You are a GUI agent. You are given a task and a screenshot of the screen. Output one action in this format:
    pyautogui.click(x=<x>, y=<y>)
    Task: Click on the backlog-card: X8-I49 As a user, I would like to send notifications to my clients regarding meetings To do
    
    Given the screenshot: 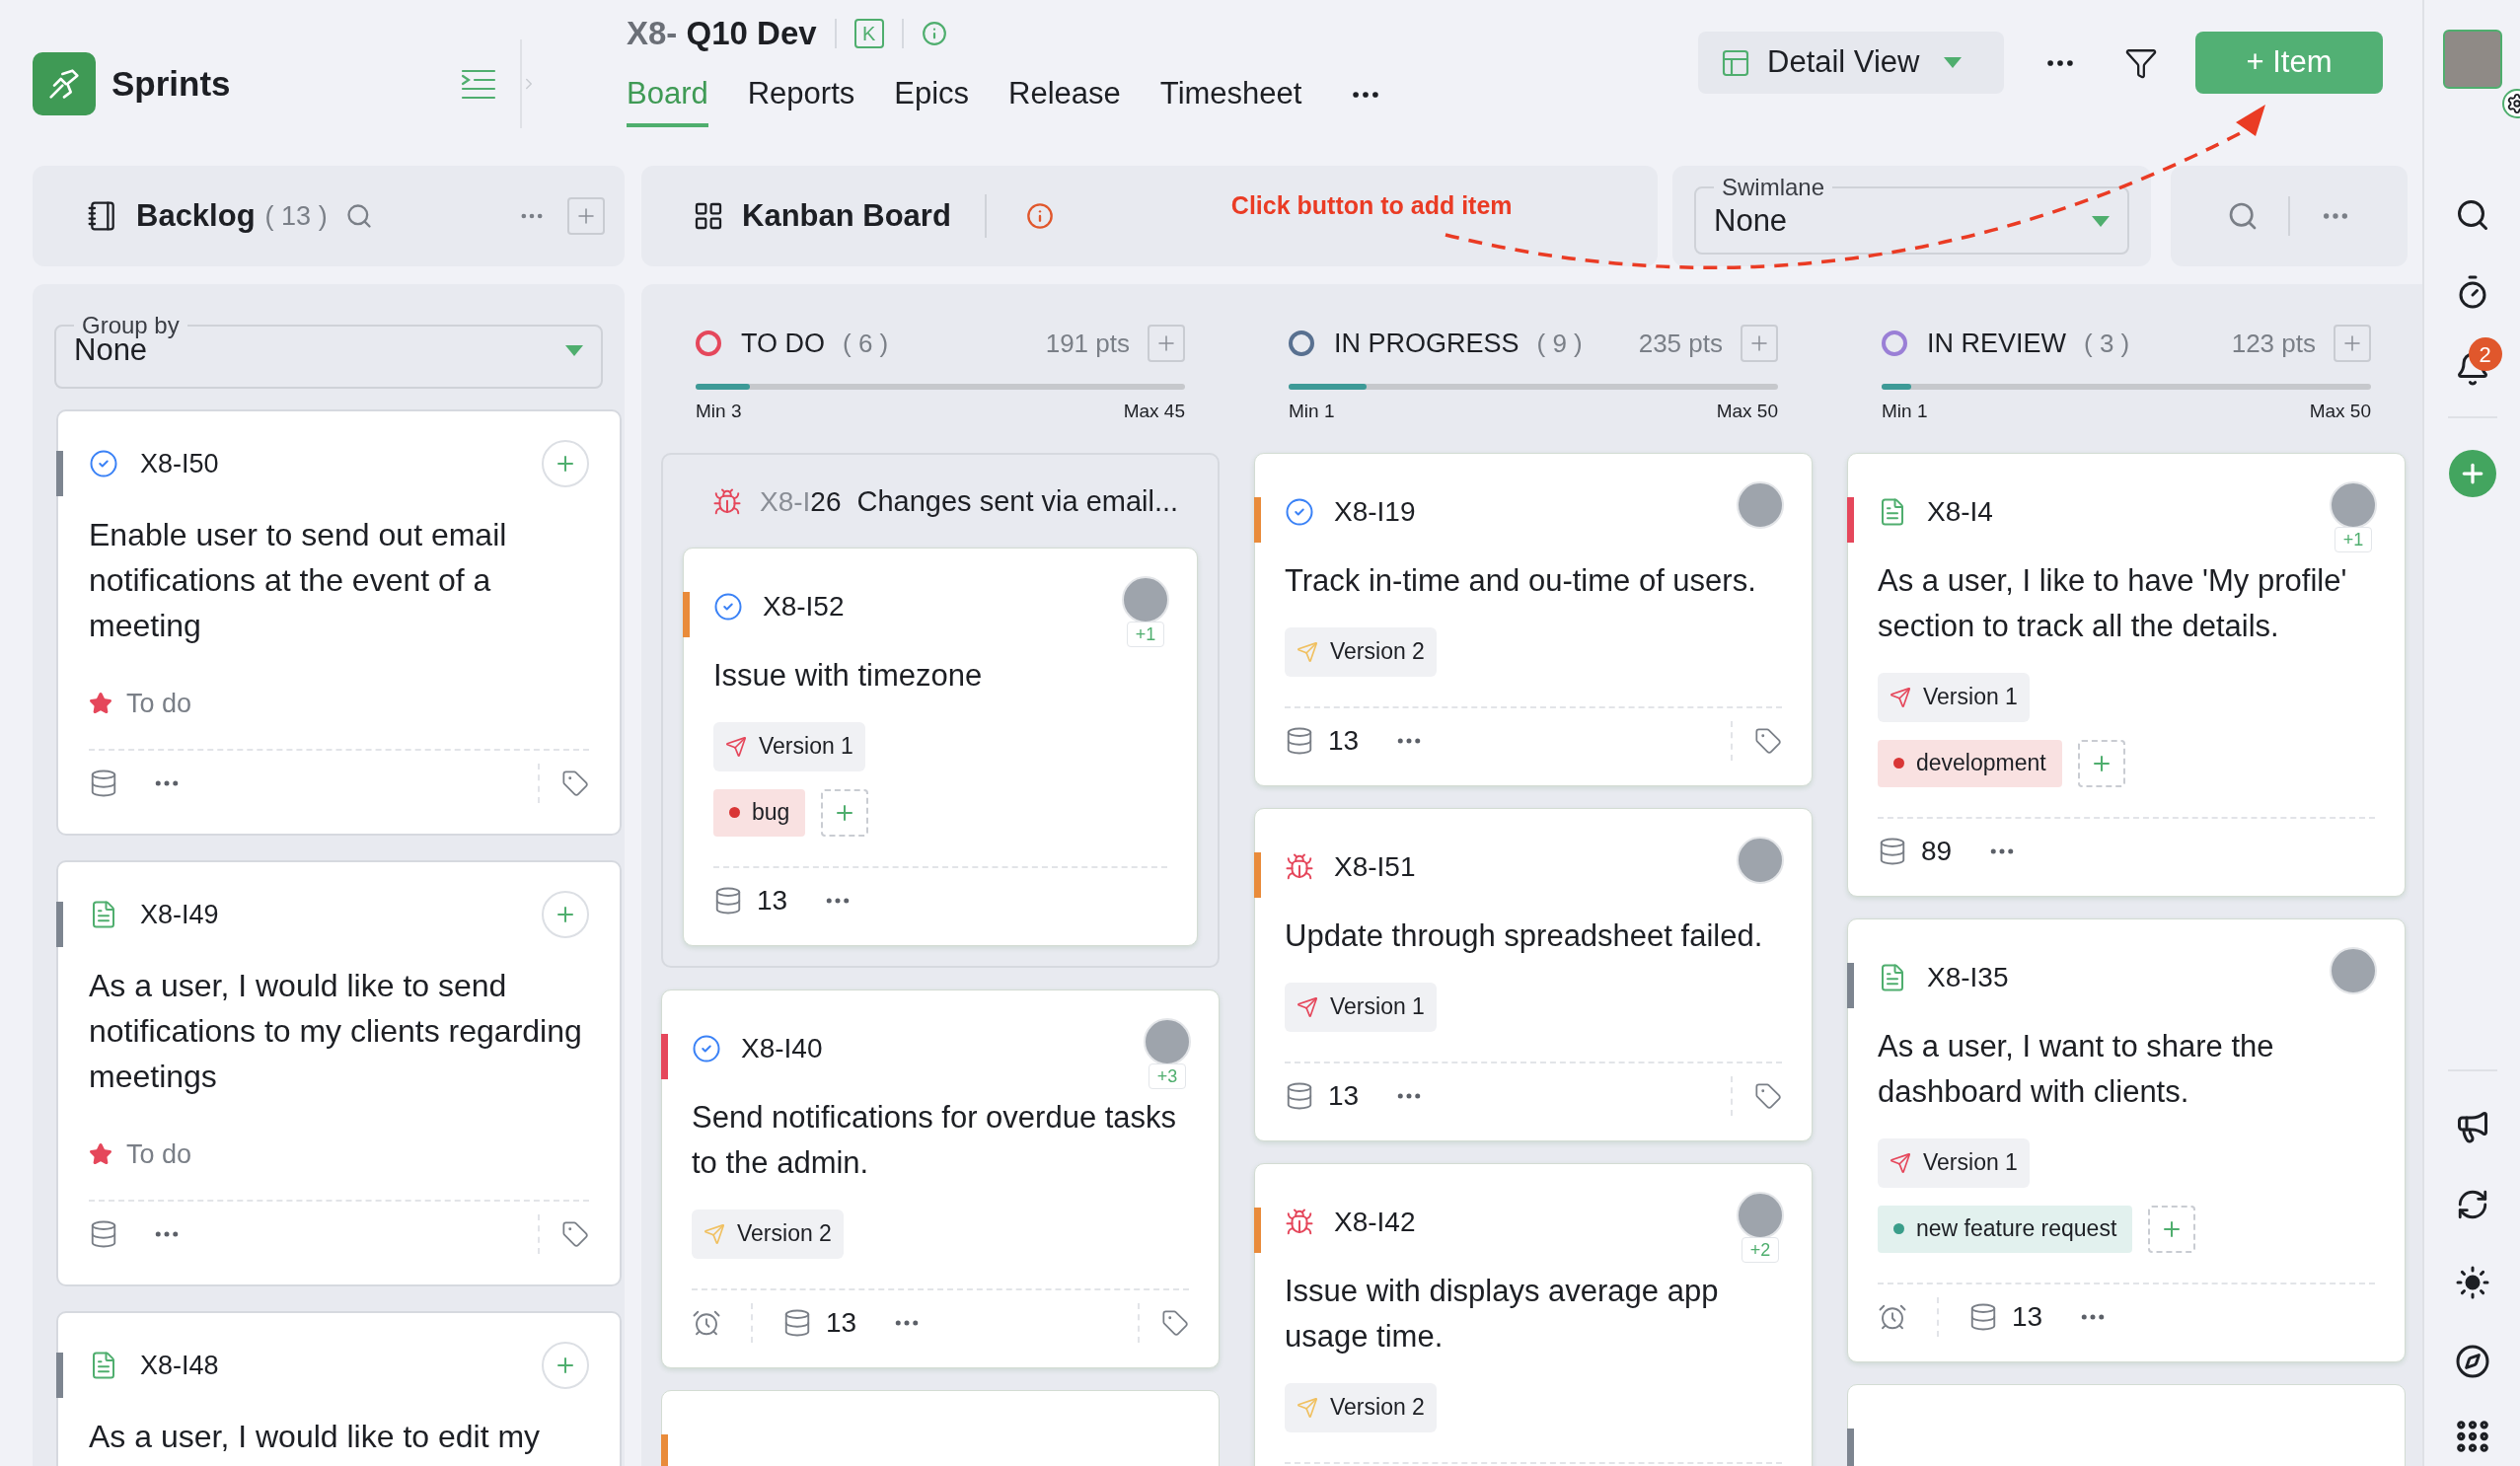 What is the action you would take?
    pyautogui.click(x=339, y=1073)
    